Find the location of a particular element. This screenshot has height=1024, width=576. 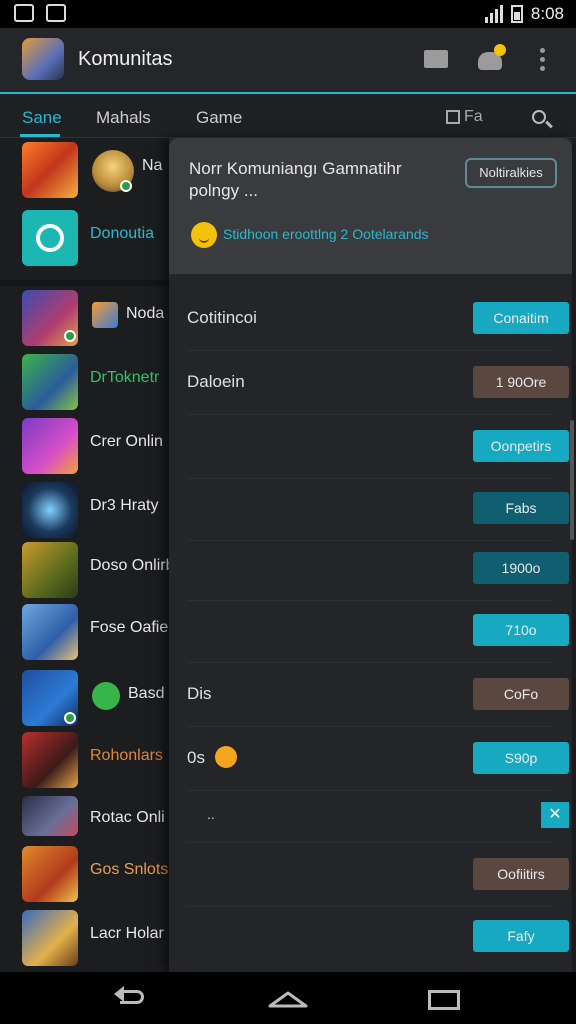

app-logo is located at coordinates (43, 59).